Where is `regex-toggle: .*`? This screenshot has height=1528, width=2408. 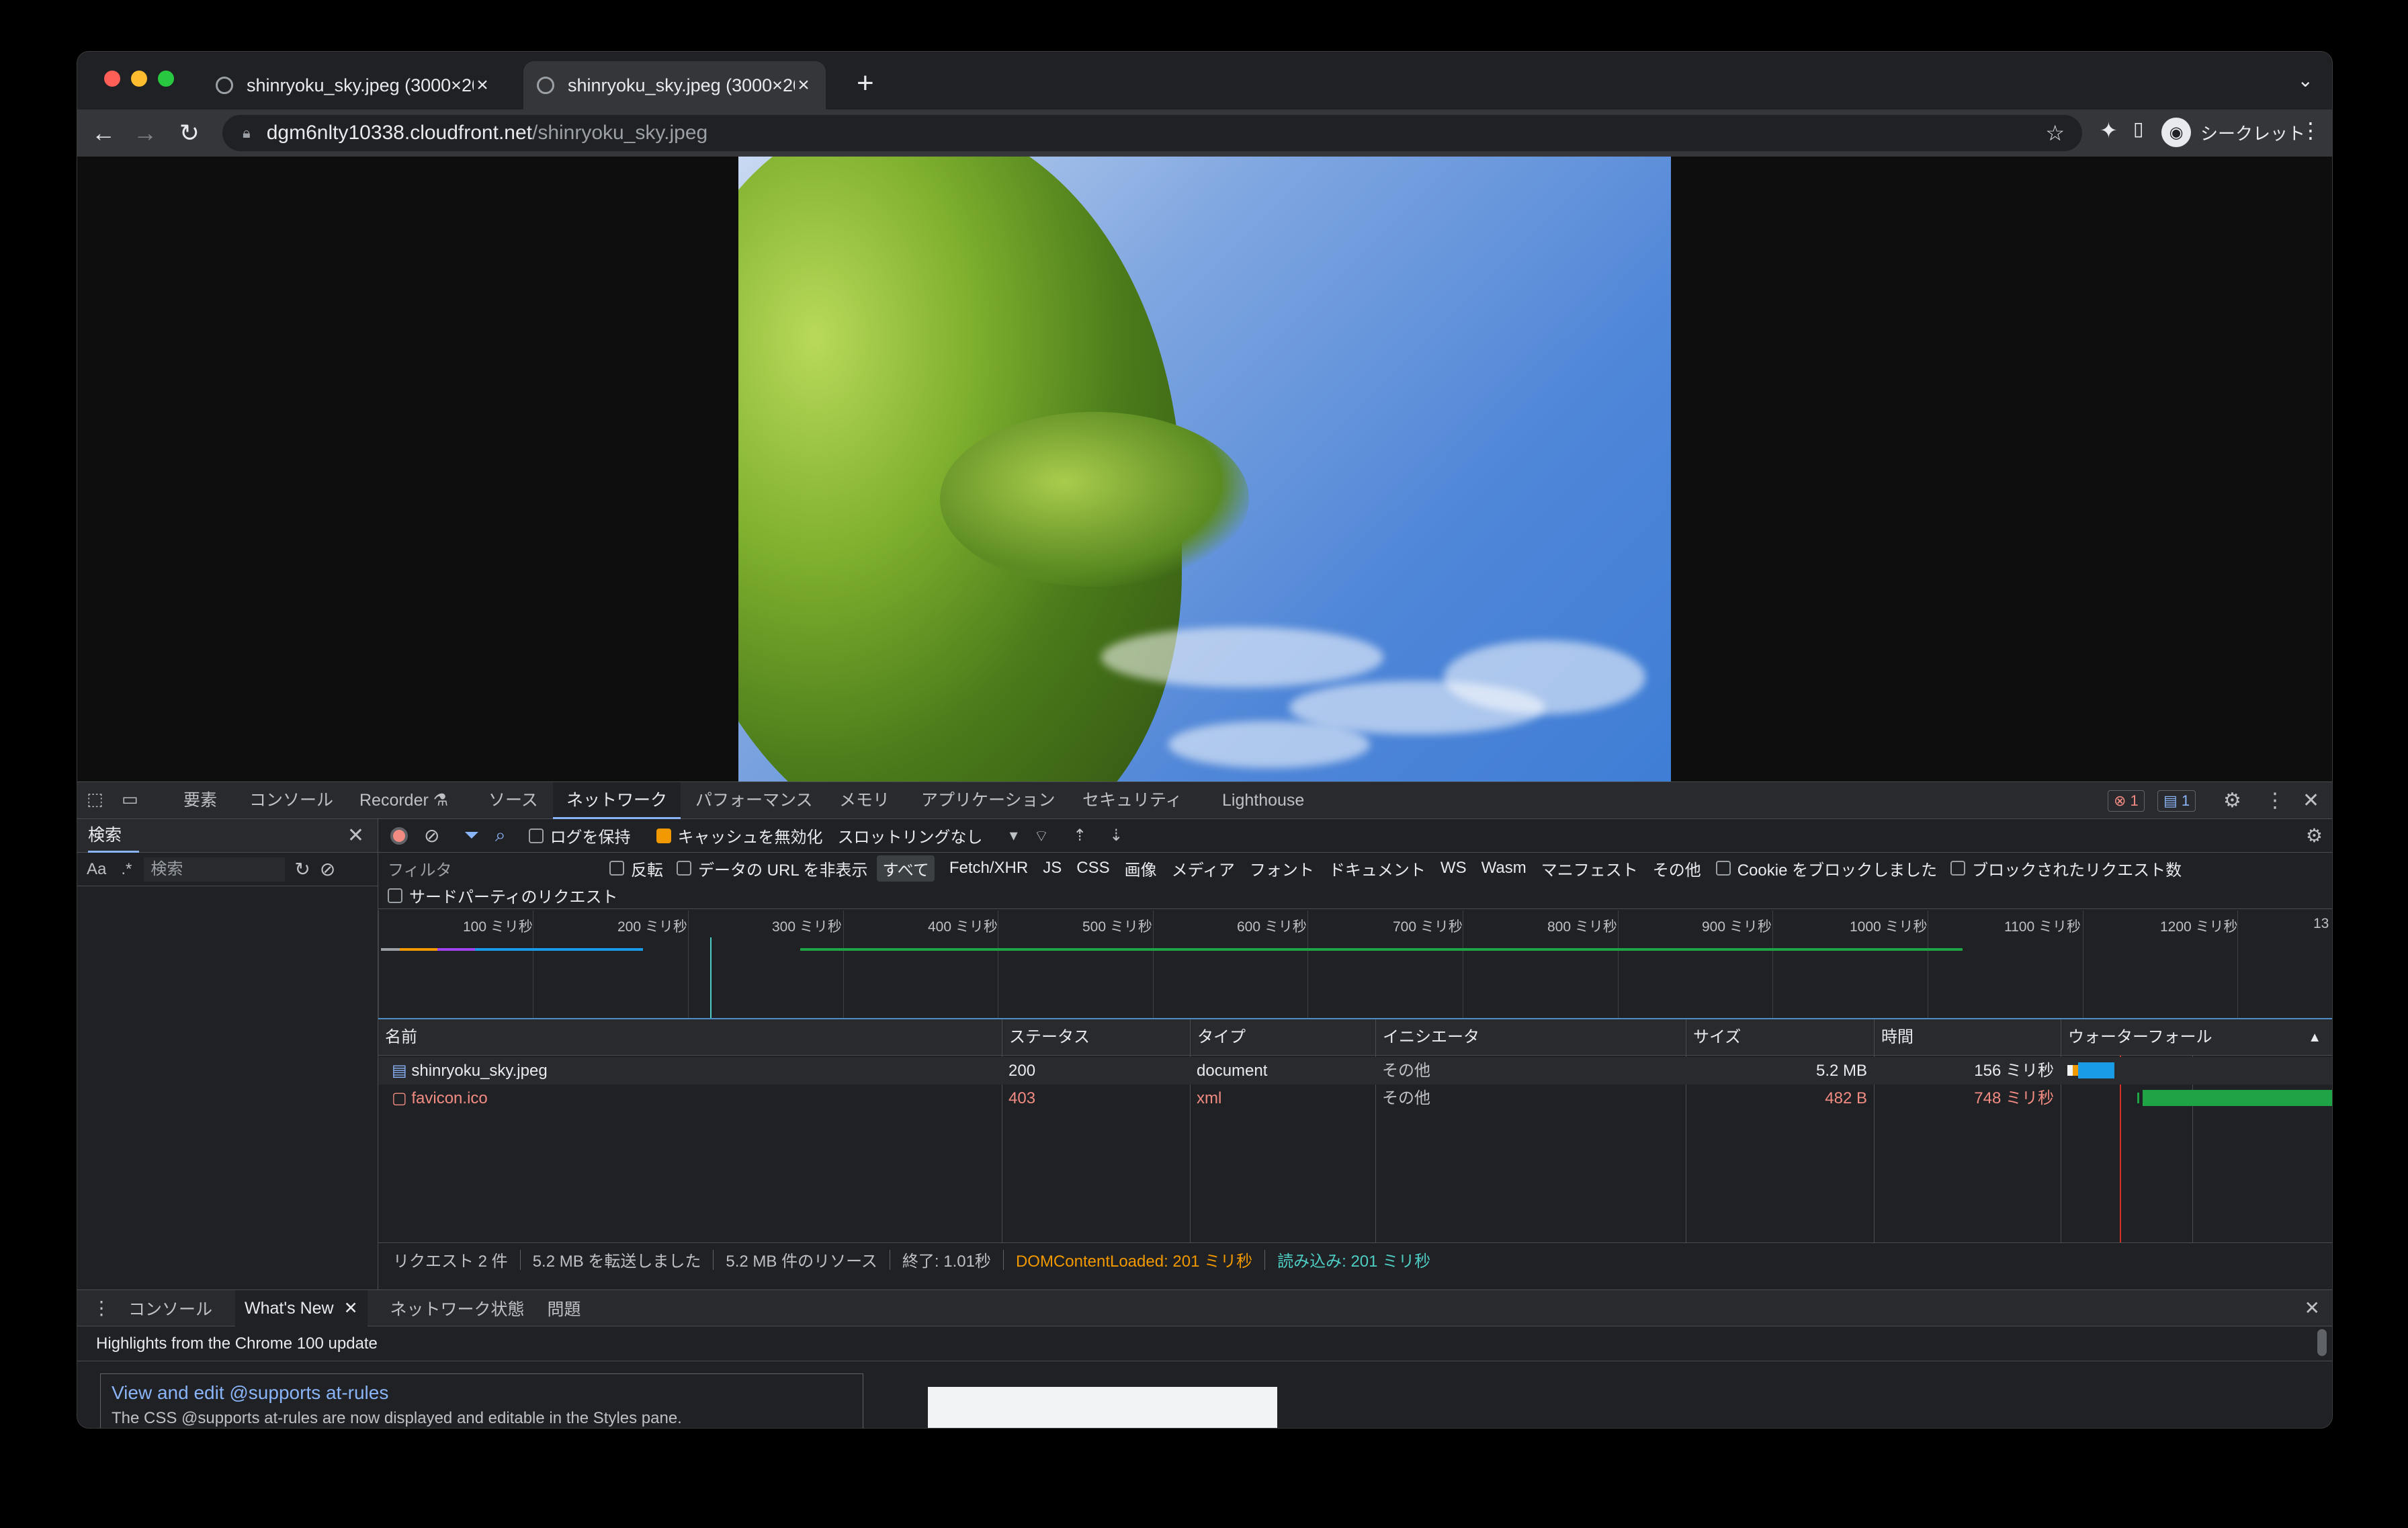
regex-toggle: .* is located at coordinates (126, 870).